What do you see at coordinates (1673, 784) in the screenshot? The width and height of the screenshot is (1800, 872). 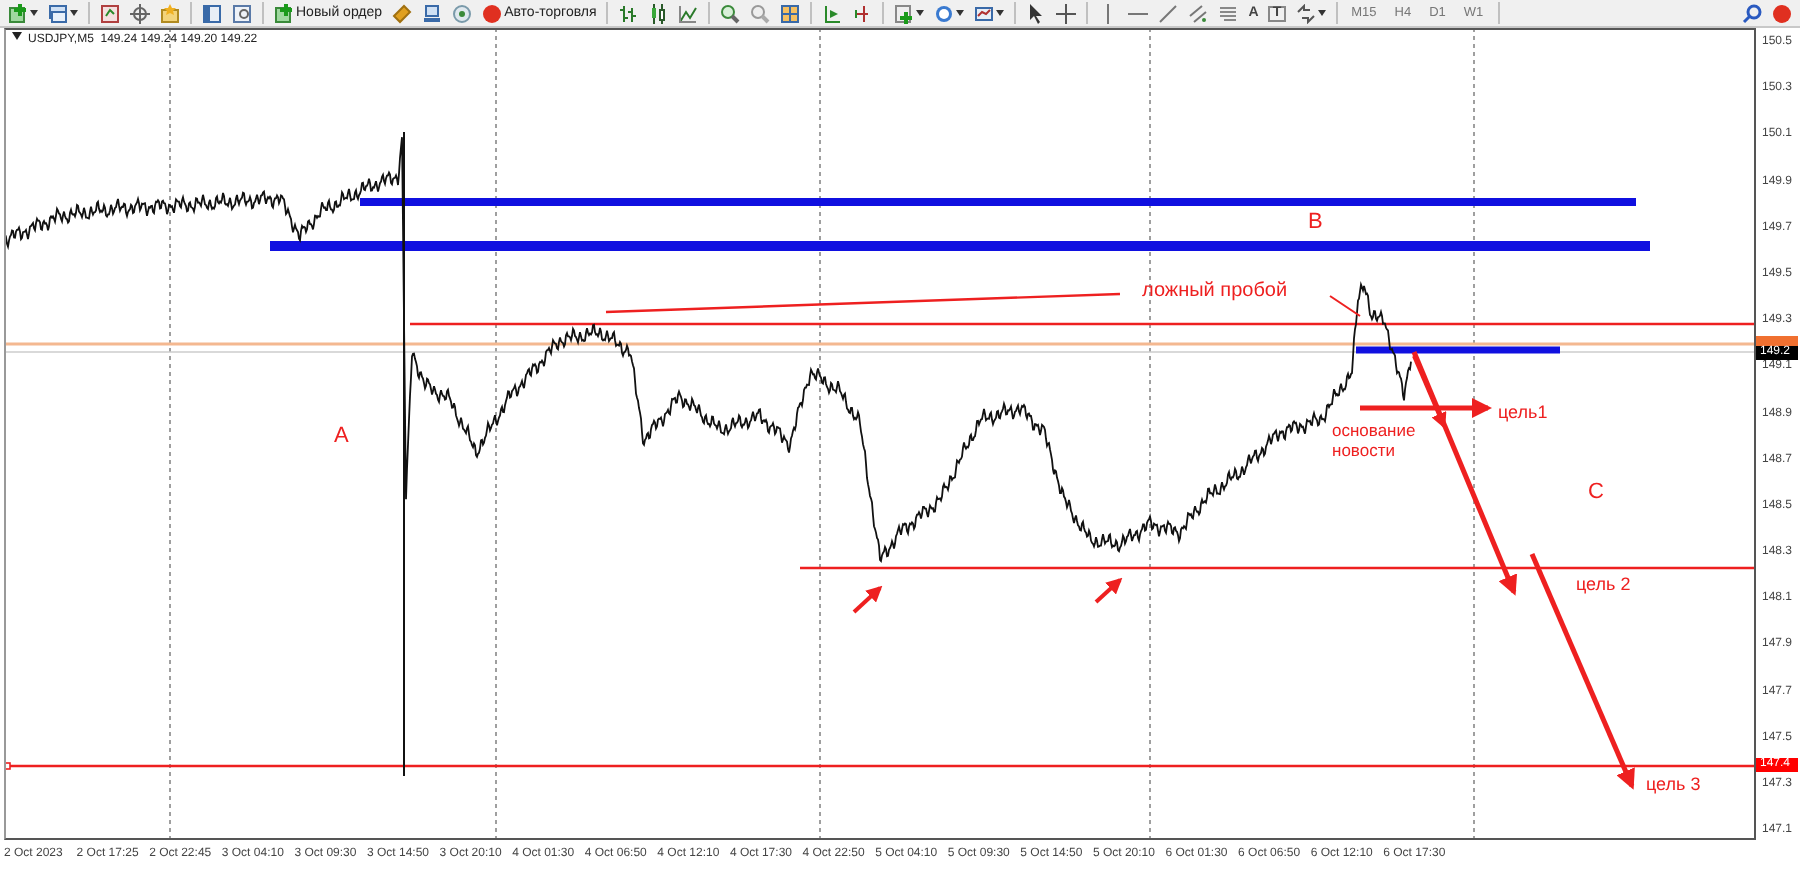 I see `chart-annotation: цель 3` at bounding box center [1673, 784].